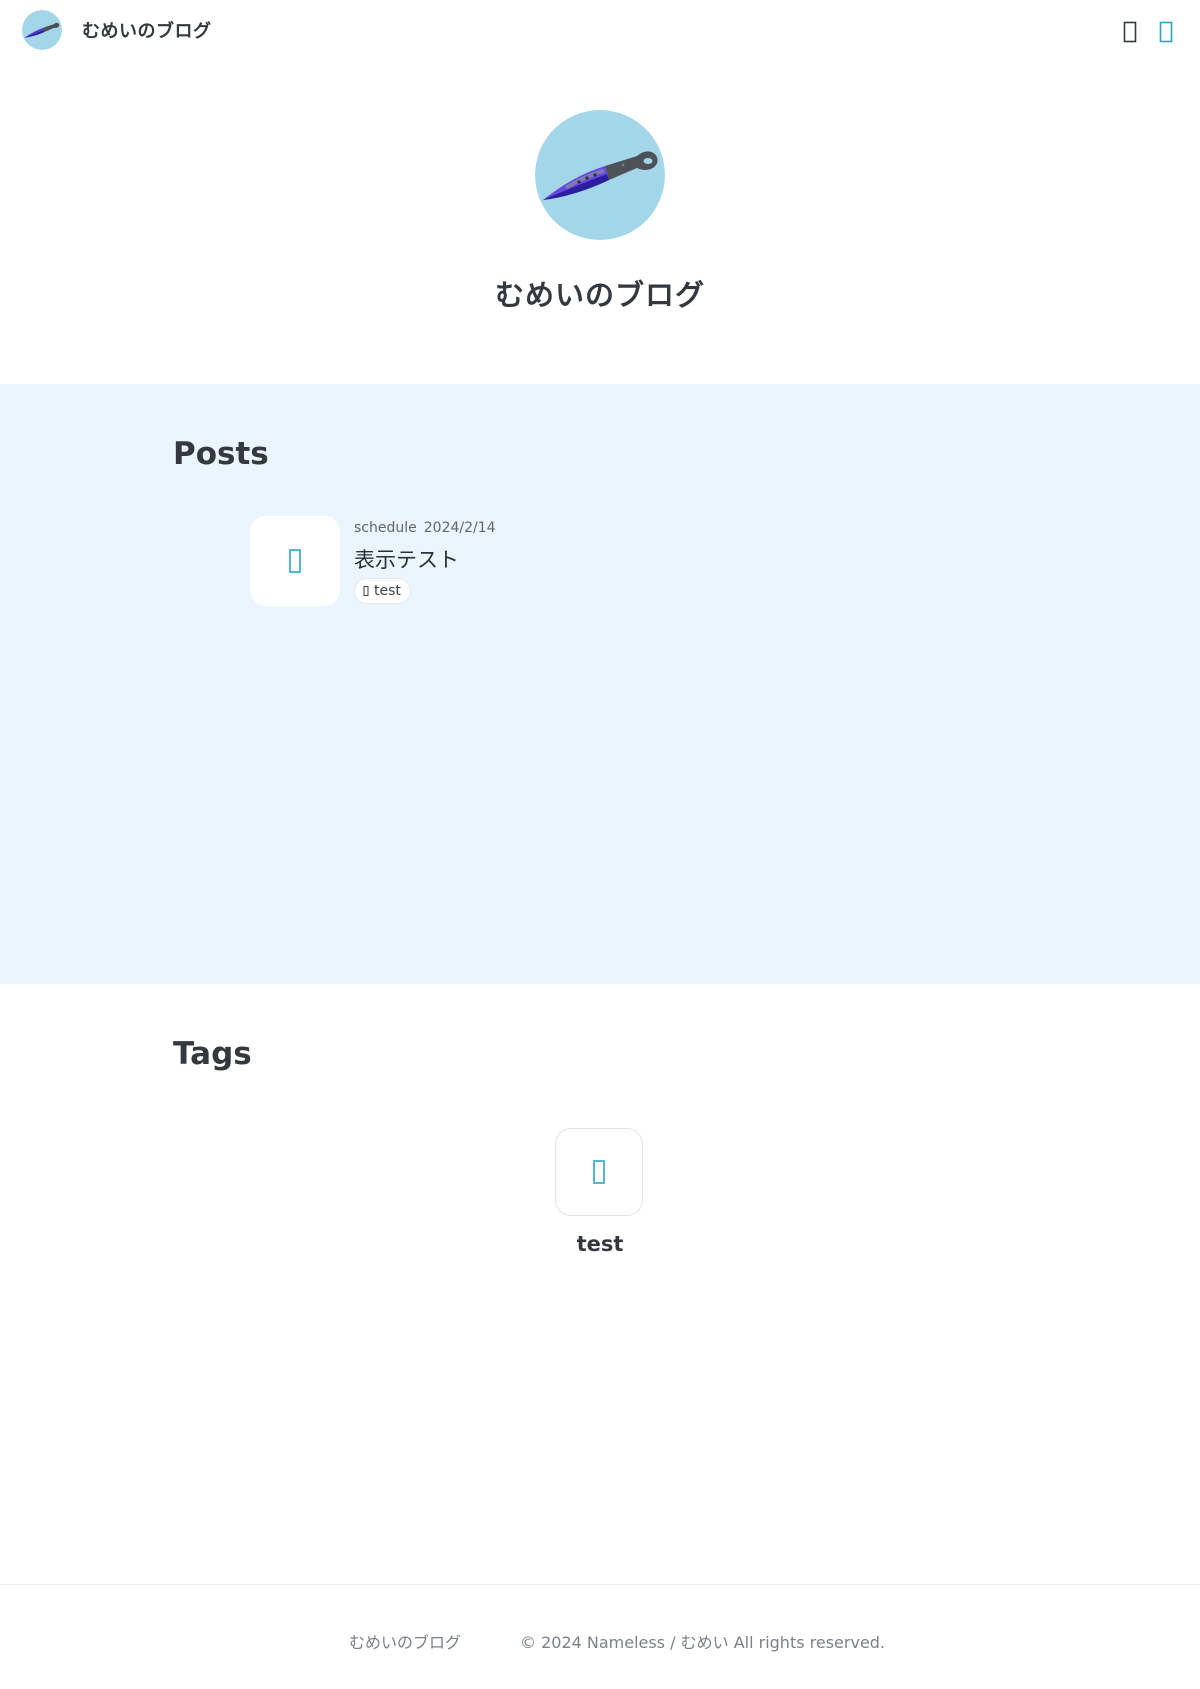  What do you see at coordinates (385, 528) in the screenshot?
I see `post-category: schedule` at bounding box center [385, 528].